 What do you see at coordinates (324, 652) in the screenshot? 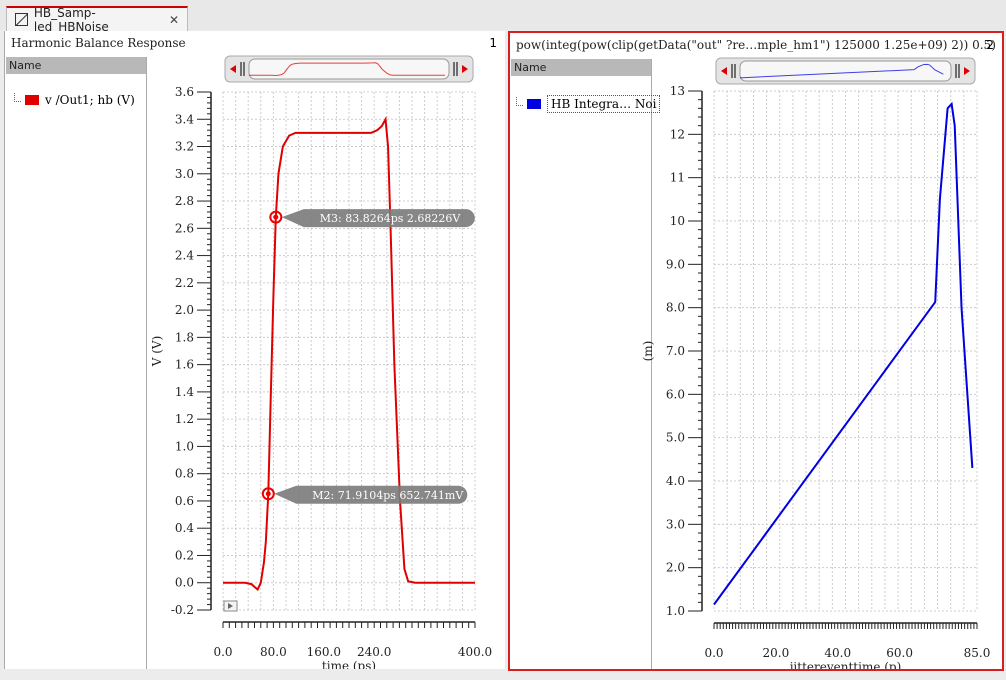
I see `x-tick-label: 160.0` at bounding box center [324, 652].